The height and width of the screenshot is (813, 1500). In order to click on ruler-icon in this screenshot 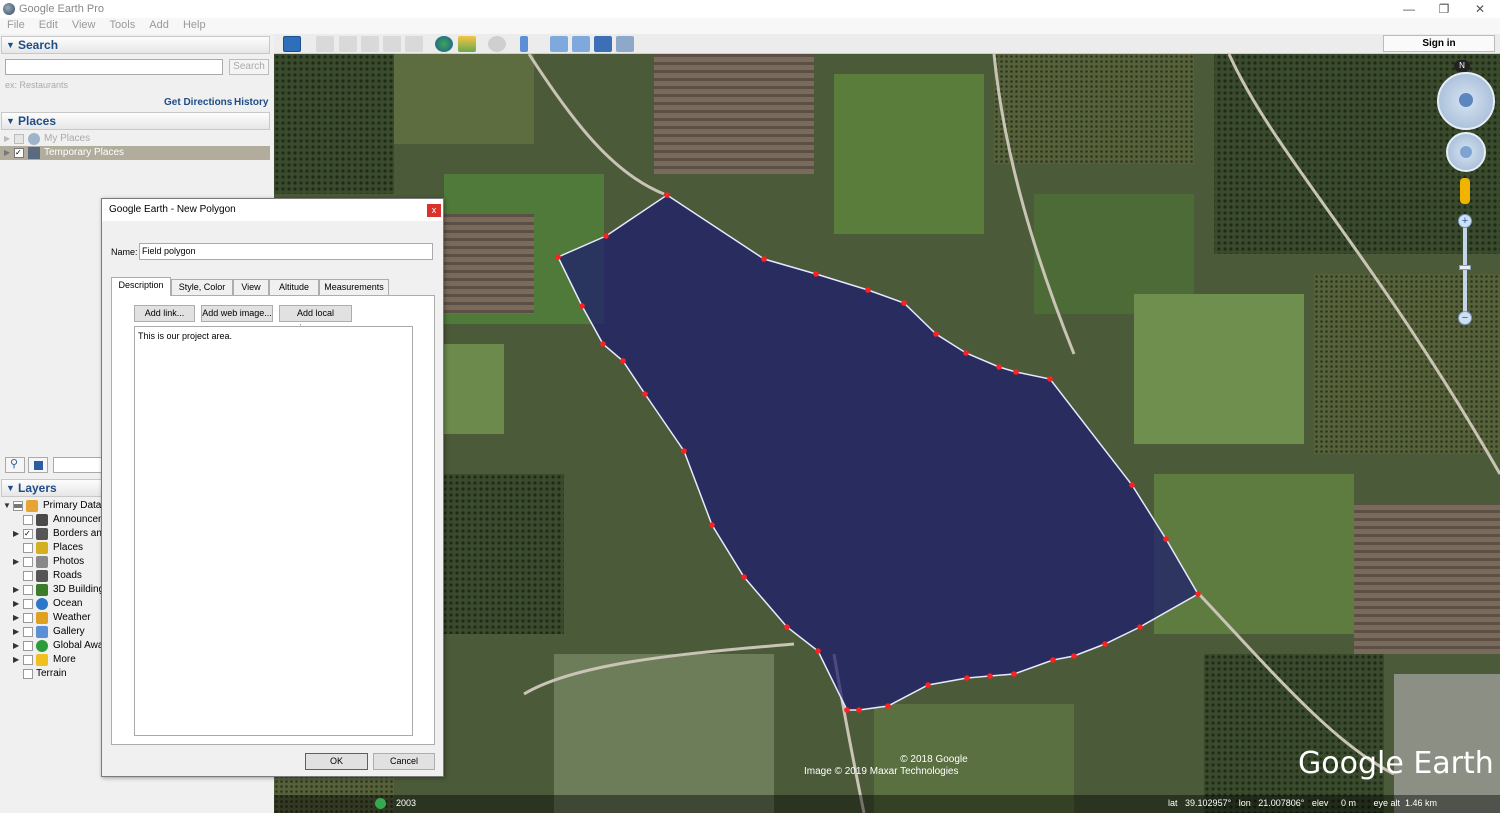, I will do `click(524, 44)`.